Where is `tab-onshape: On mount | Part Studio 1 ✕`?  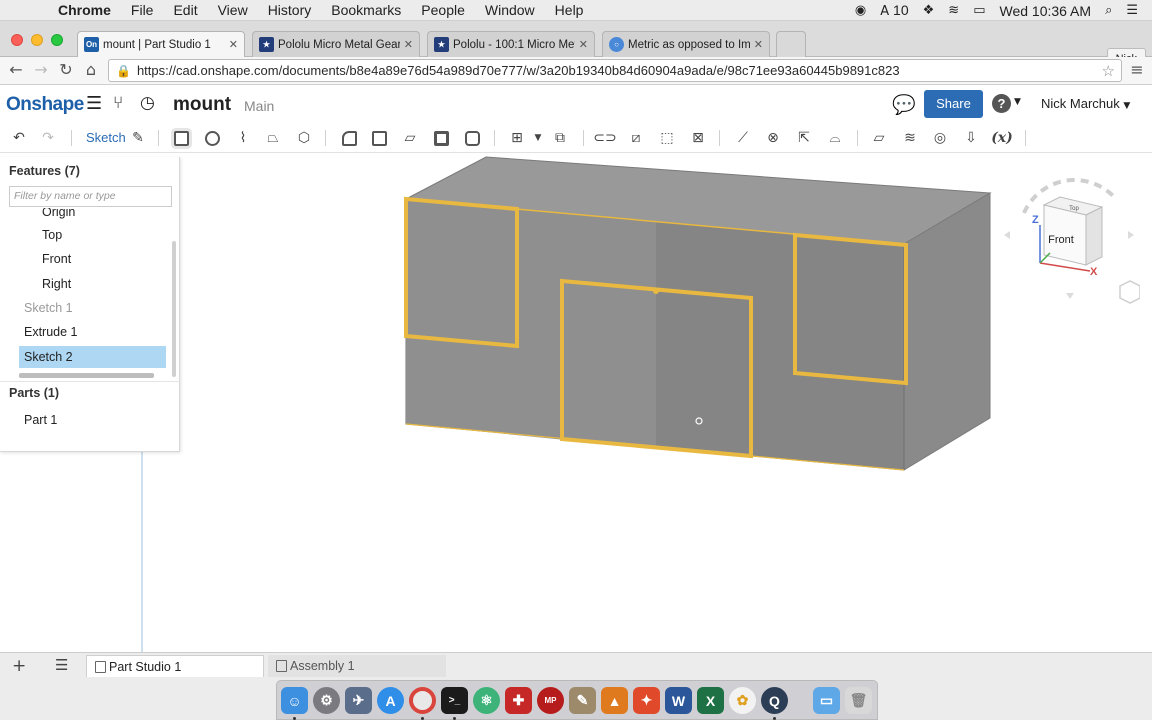
tab-onshape: On mount | Part Studio 1 ✕ is located at coordinates (161, 44).